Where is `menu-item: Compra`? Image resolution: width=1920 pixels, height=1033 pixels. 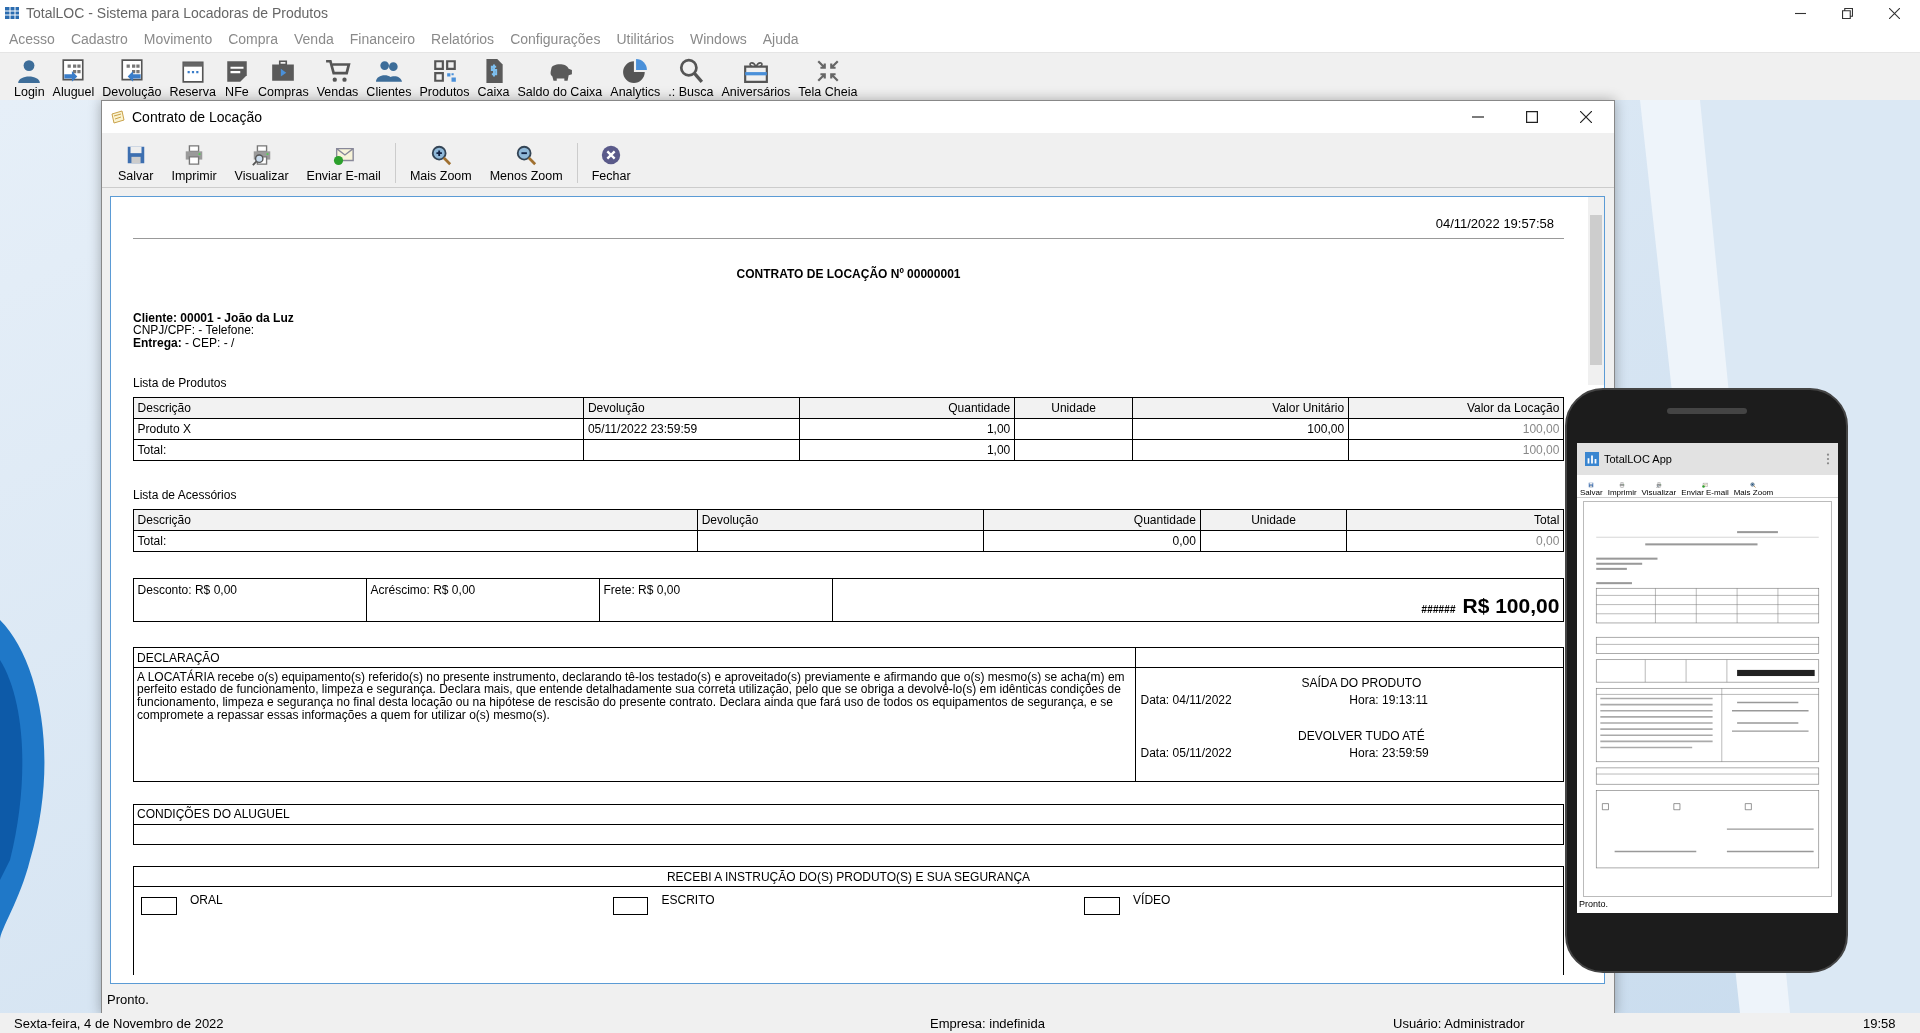
menu-item: Compra is located at coordinates (253, 39).